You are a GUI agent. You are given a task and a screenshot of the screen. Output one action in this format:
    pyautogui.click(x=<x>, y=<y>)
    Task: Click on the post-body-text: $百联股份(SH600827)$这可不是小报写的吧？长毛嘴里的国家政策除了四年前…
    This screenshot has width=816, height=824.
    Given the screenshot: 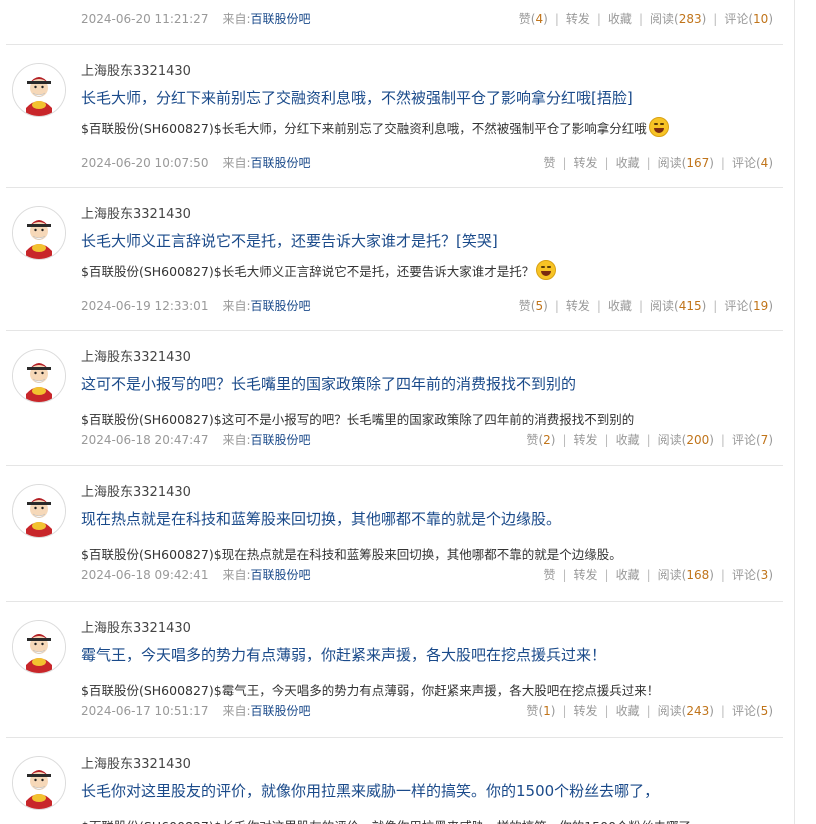 What is the action you would take?
    pyautogui.click(x=358, y=419)
    